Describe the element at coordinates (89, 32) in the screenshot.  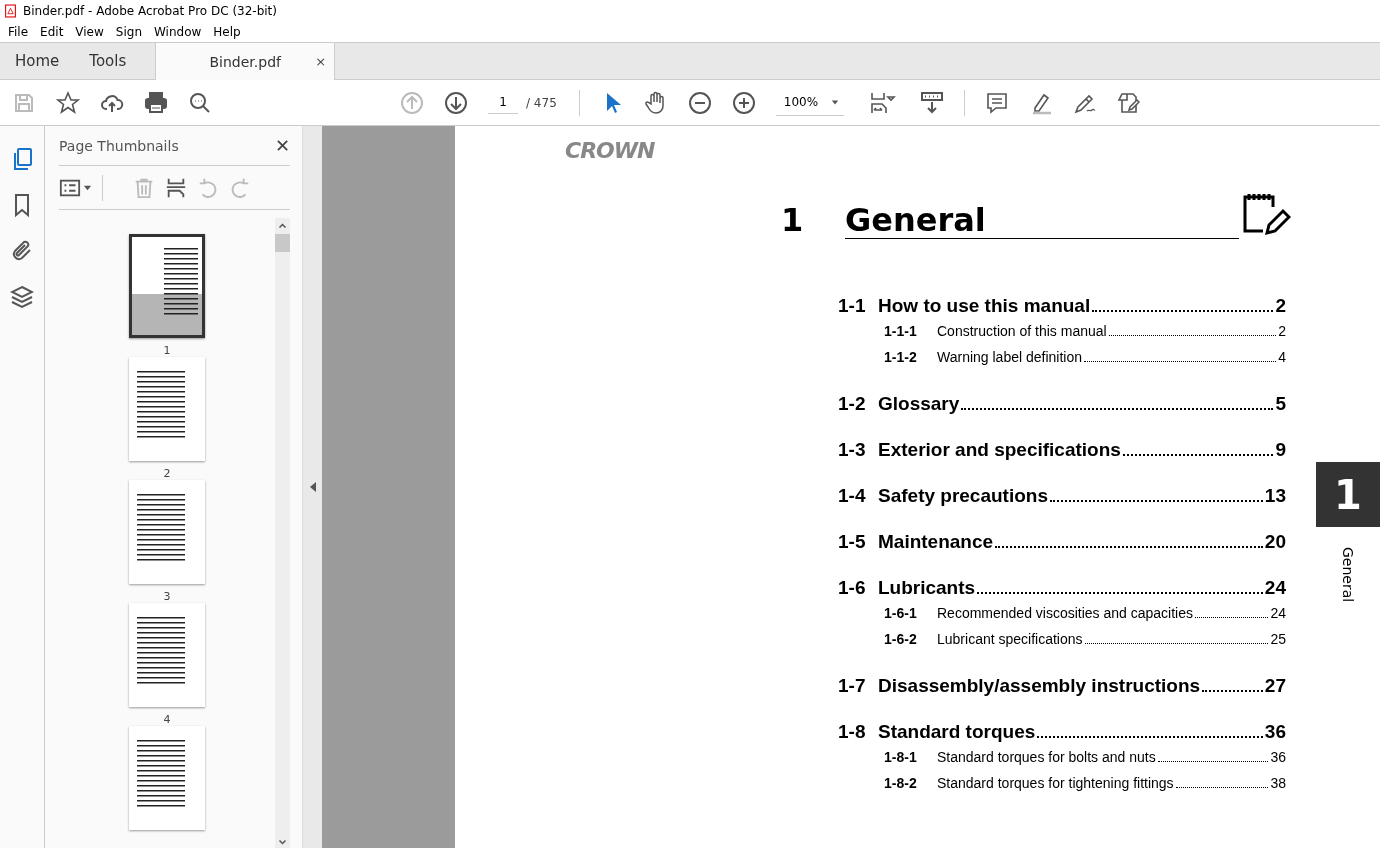
I see `menu-item: View` at that location.